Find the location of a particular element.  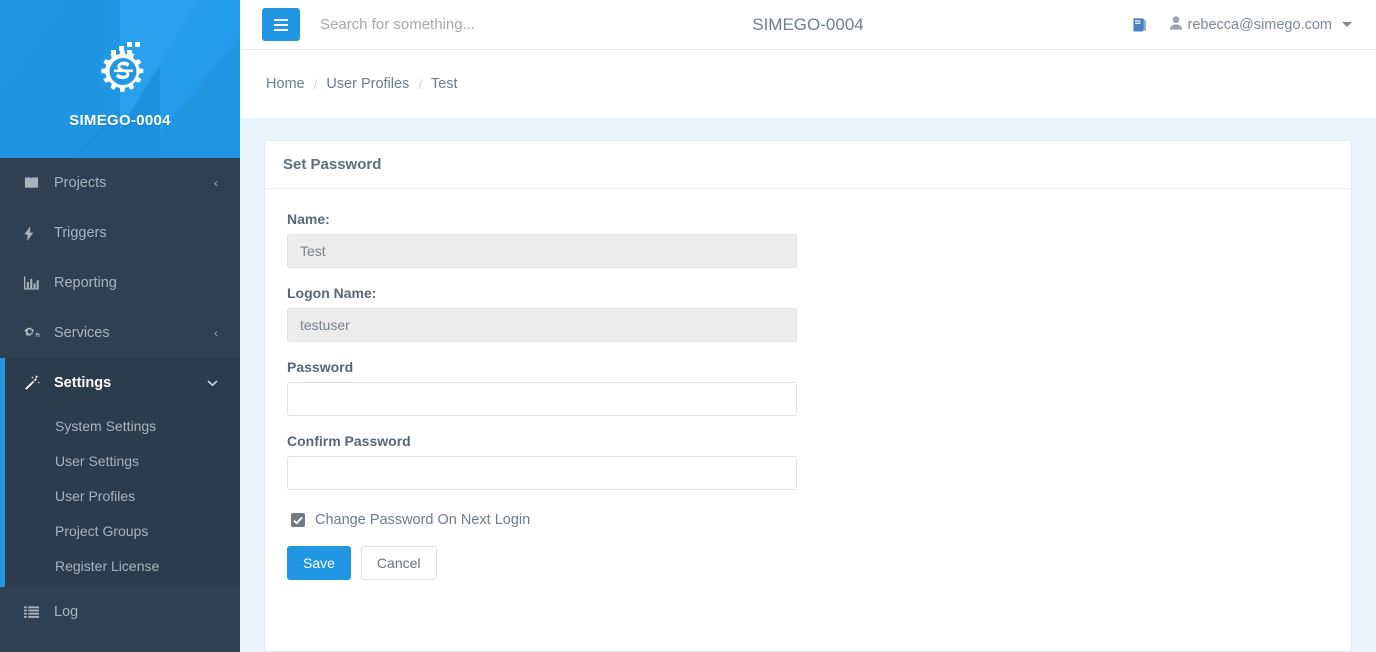

sidebar-subitem-label: User Settings is located at coordinates (97, 460).